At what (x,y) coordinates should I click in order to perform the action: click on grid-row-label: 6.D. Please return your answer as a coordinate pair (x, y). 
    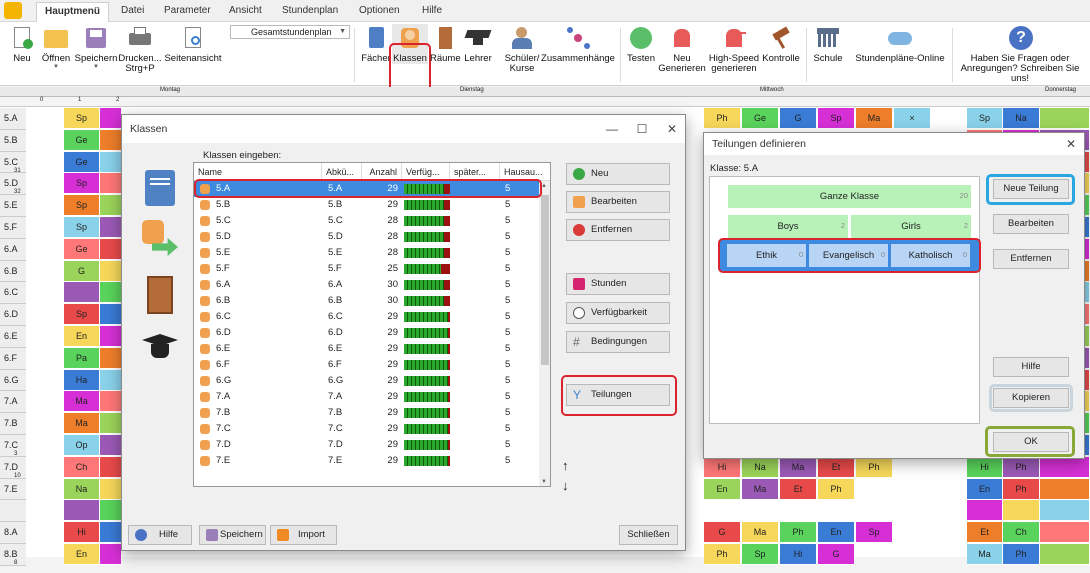
    Looking at the image, I should click on (13, 315).